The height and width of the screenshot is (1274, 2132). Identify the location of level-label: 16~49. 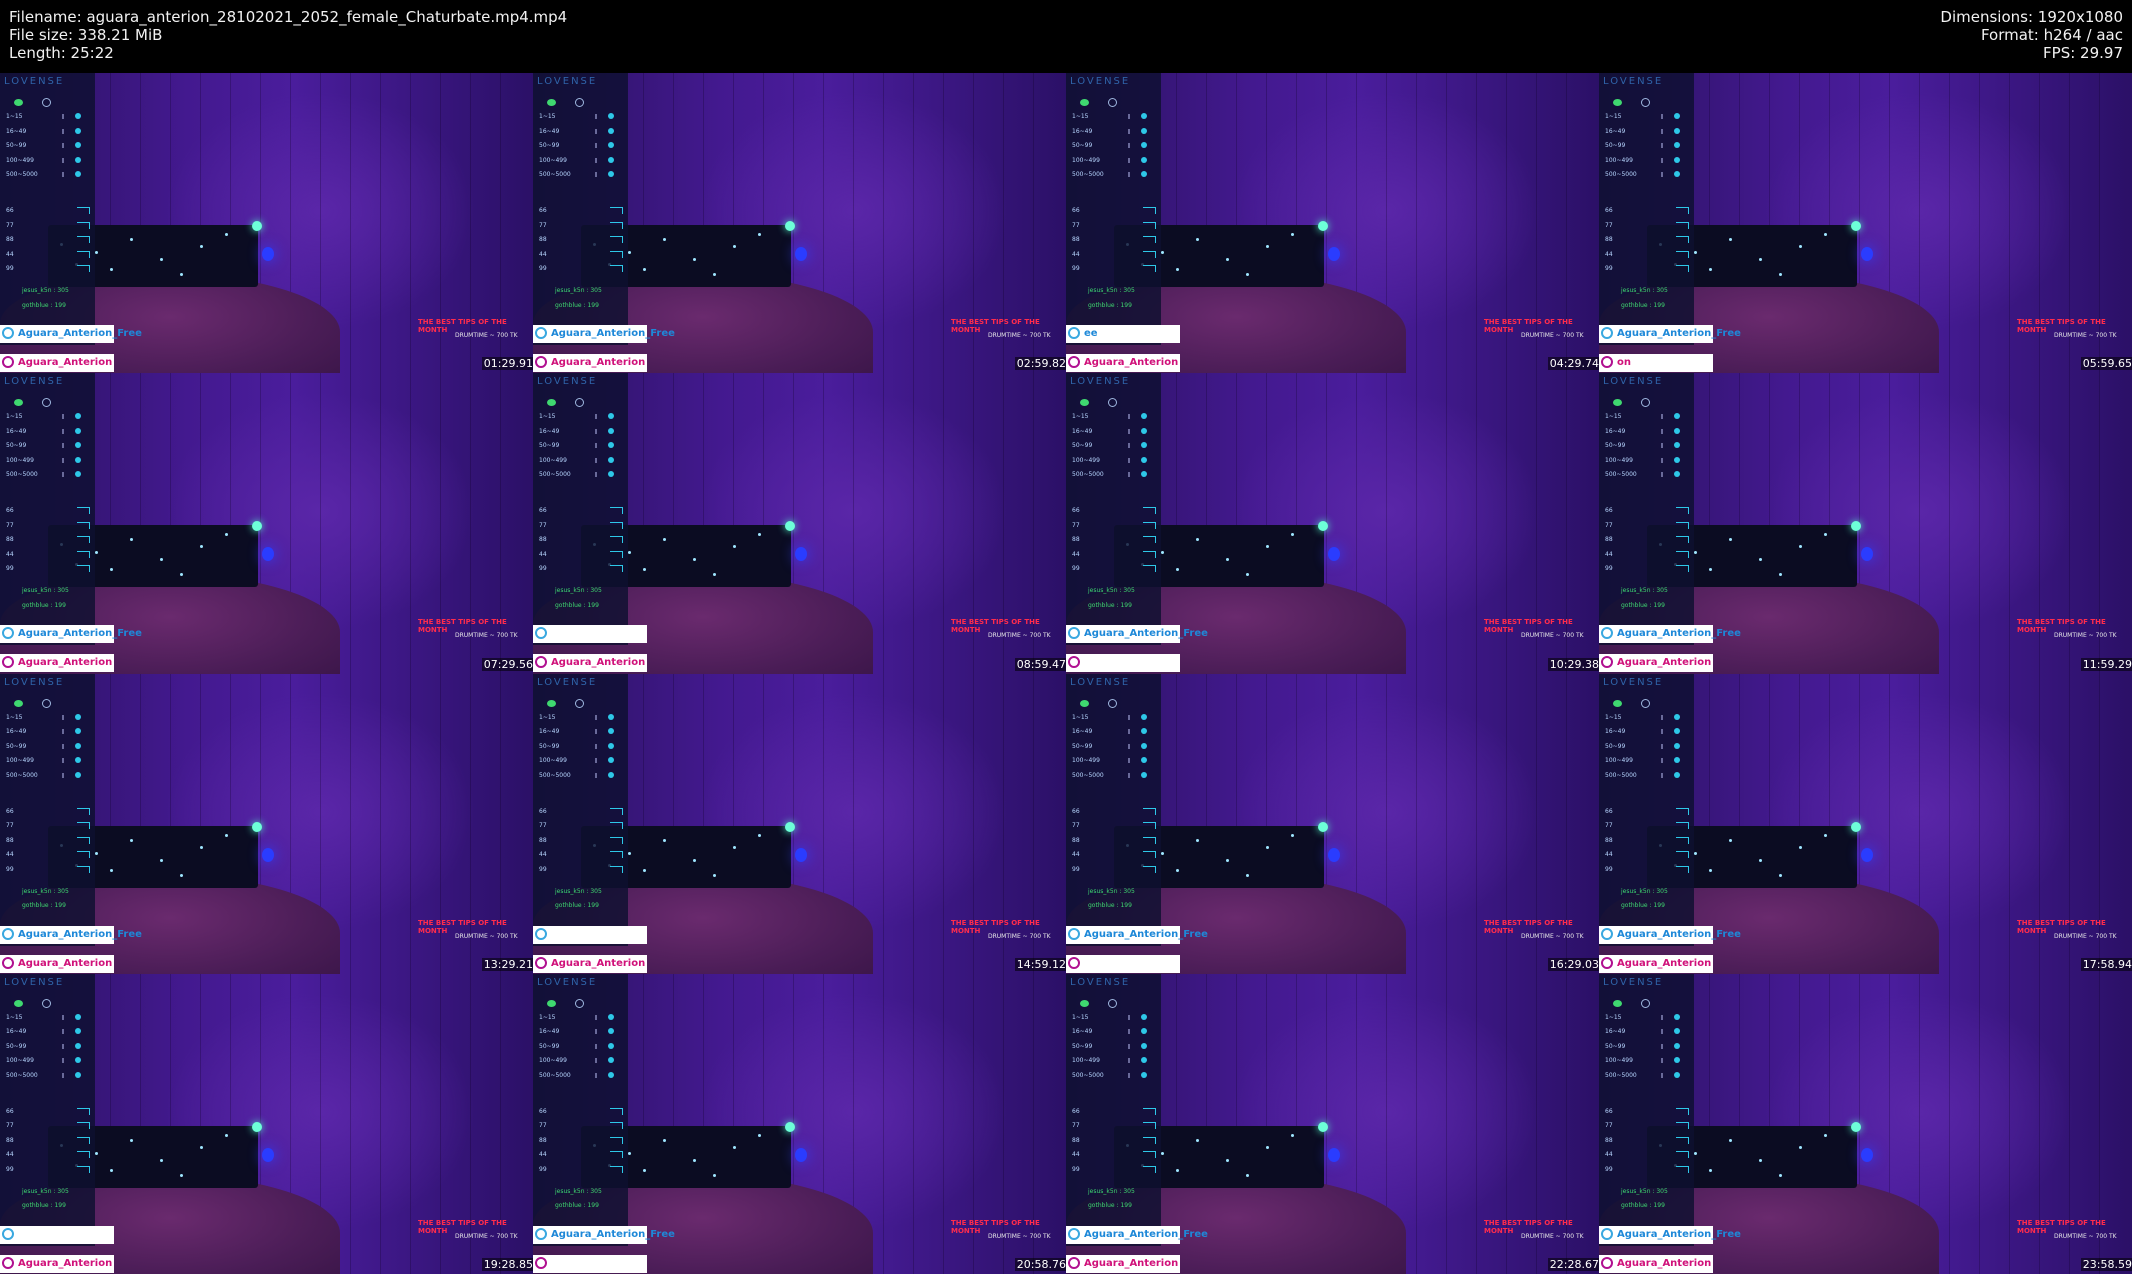
(1082, 731).